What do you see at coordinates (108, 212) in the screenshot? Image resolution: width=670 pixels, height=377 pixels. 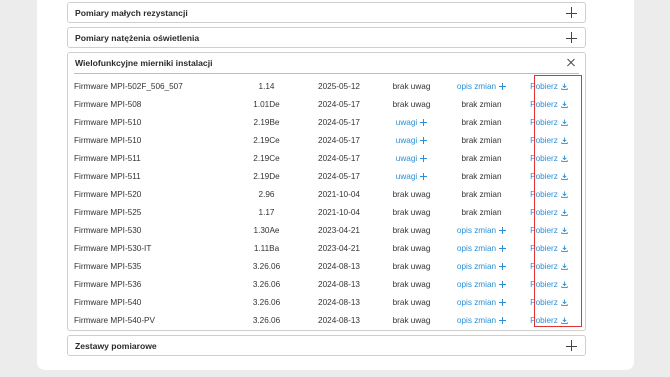 I see `firmware-name: Firmware MPI-525` at bounding box center [108, 212].